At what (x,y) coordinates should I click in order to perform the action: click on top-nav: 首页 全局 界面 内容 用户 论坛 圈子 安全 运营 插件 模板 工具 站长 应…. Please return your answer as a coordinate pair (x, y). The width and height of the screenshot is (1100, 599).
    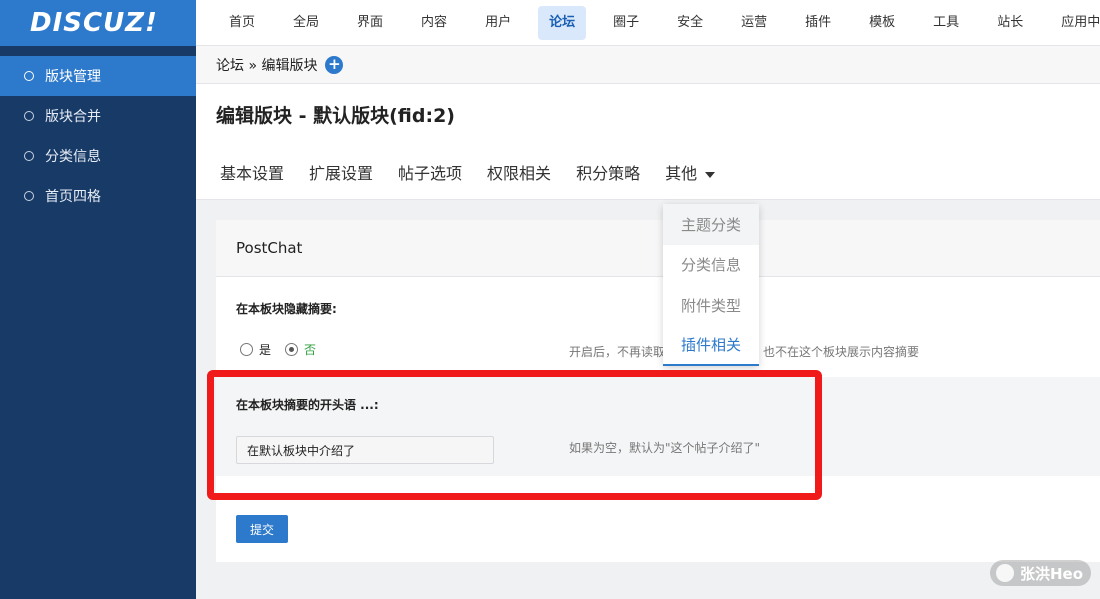
    Looking at the image, I should click on (648, 23).